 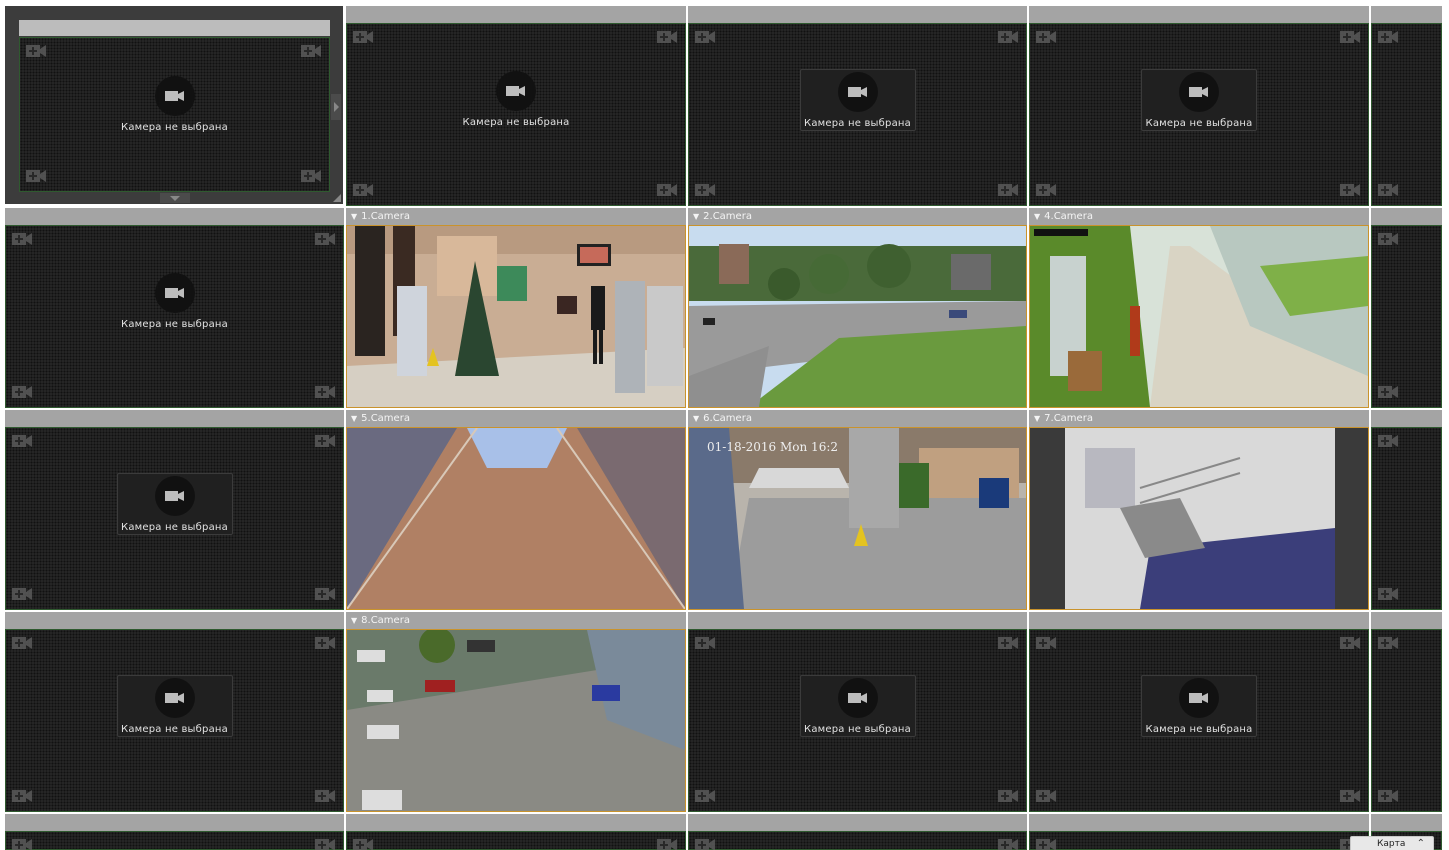 What do you see at coordinates (857, 216) in the screenshot?
I see `camera-title-bar: ▼ 2.Camera` at bounding box center [857, 216].